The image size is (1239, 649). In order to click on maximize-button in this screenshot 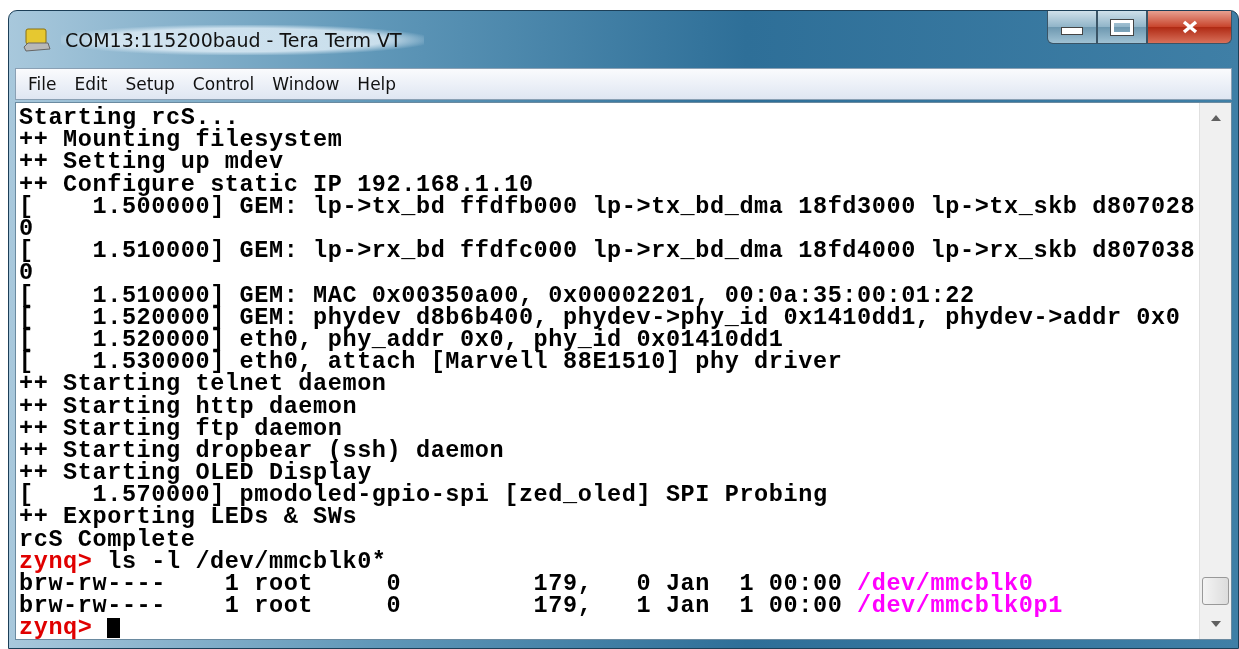, I will do `click(1122, 27)`.